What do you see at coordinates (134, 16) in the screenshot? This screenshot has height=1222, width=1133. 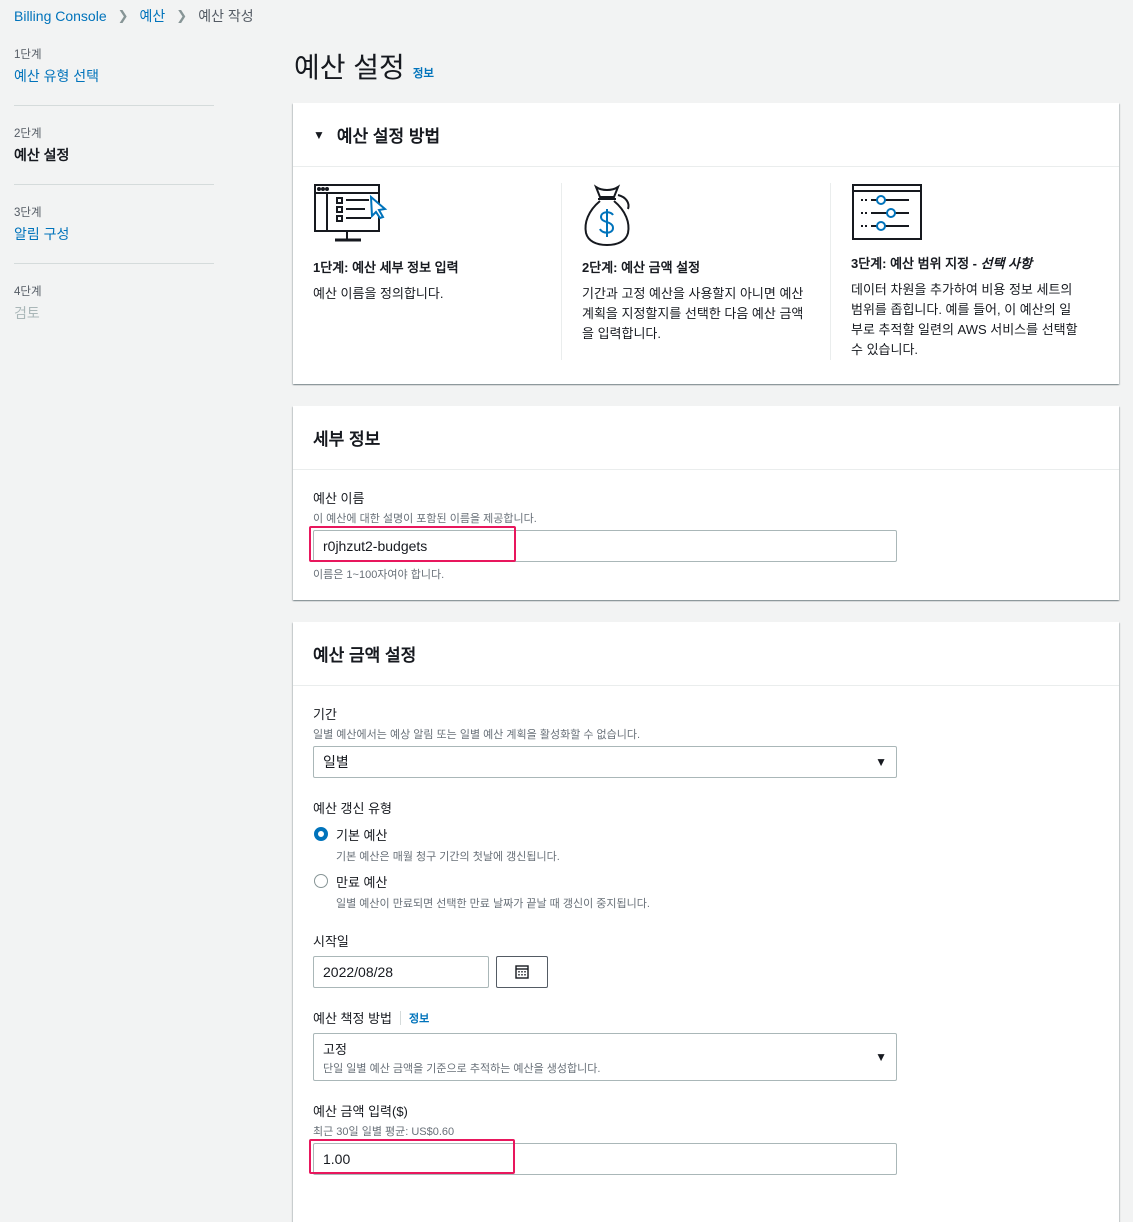 I see `breadcrumb: Billing Console ❯ 예산 ❯ 예산 작성` at bounding box center [134, 16].